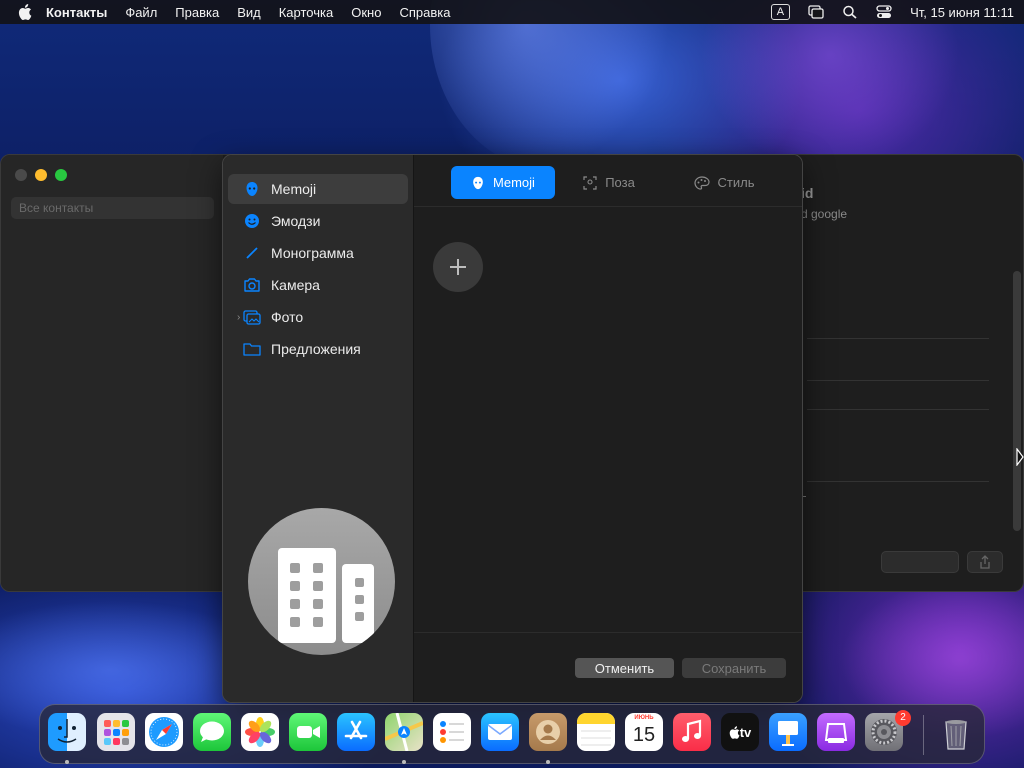  What do you see at coordinates (25, 12) in the screenshot?
I see `apple-menu-icon` at bounding box center [25, 12].